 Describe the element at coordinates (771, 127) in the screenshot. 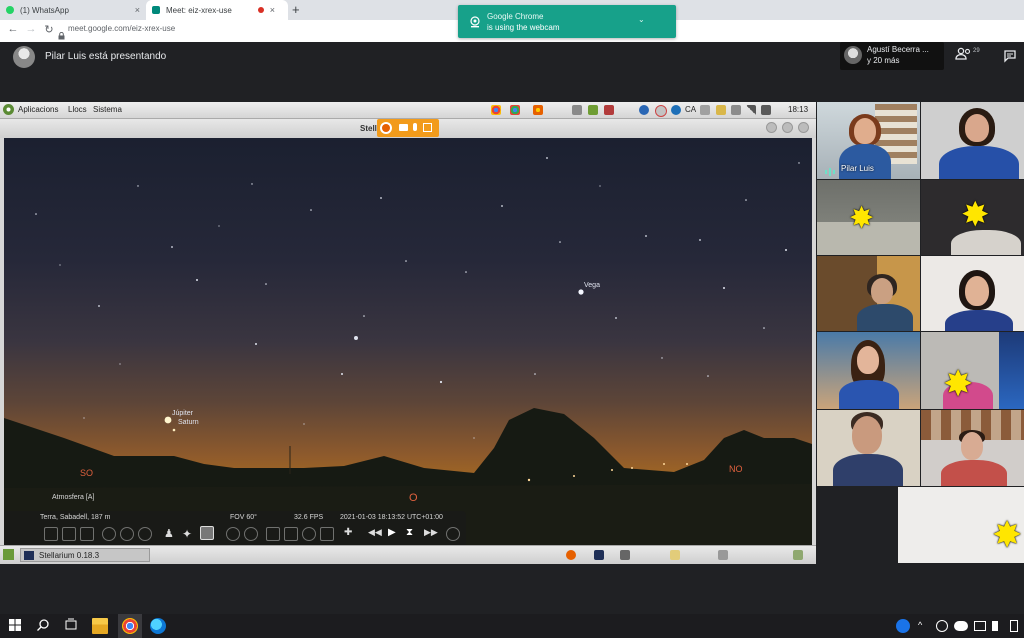

I see `minimize-icon` at that location.